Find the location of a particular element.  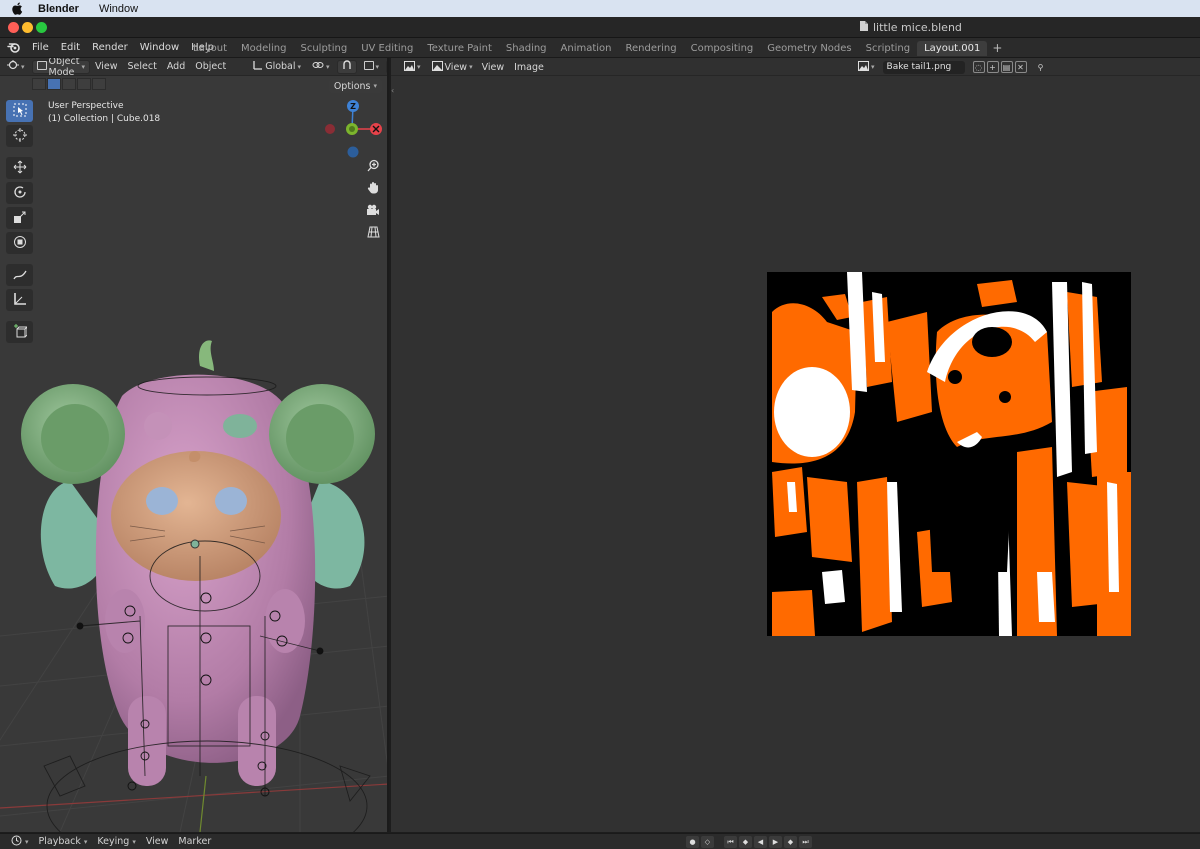

camera-view-button is located at coordinates (373, 211).